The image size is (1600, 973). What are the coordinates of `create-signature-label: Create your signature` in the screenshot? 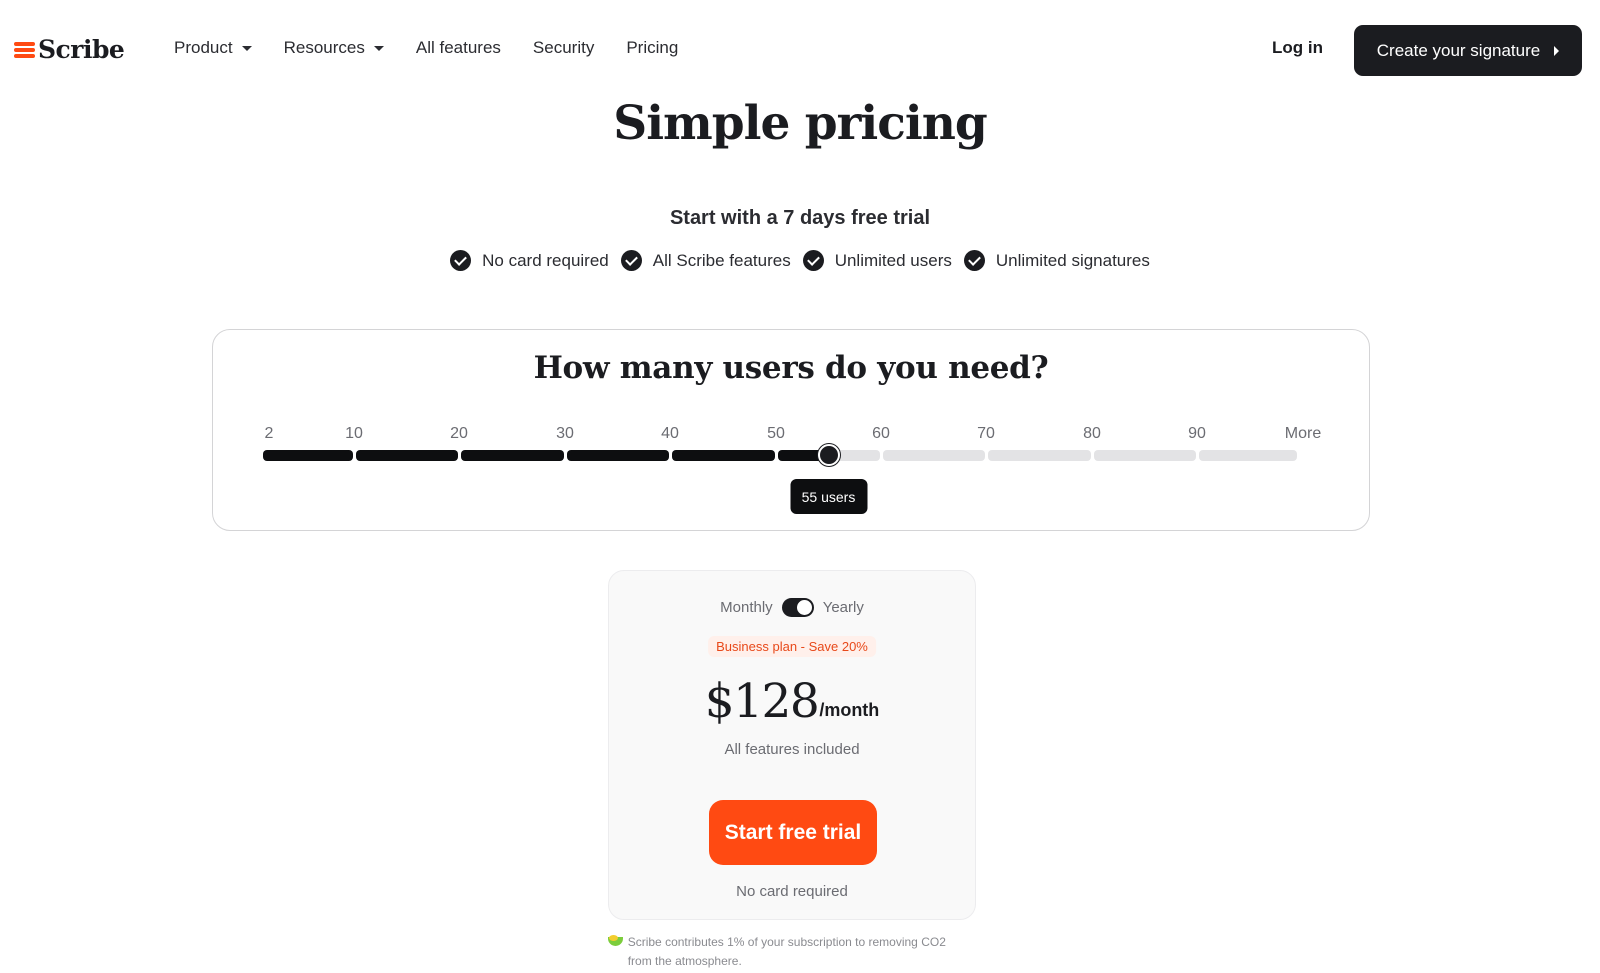 It's located at (1458, 50).